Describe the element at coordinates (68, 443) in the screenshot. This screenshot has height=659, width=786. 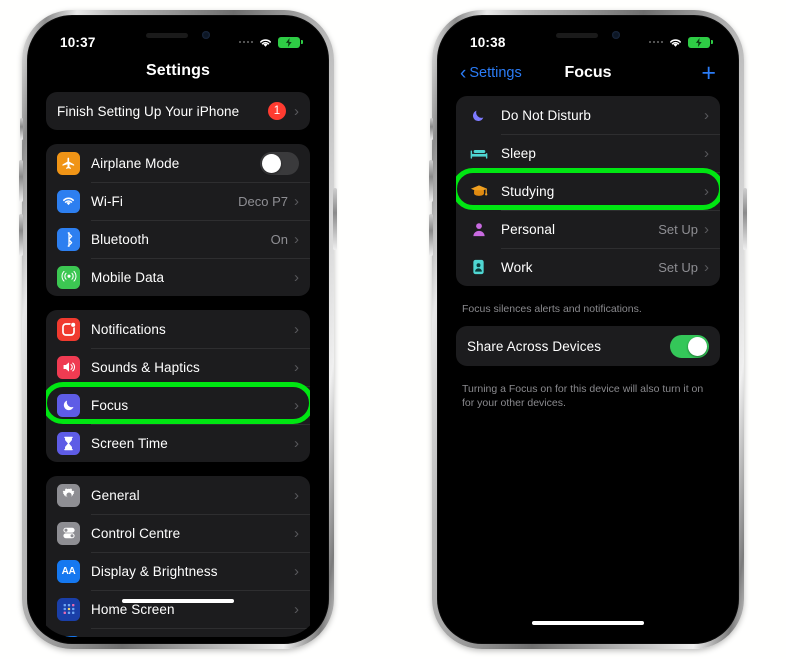
I see `screen-time-icon` at that location.